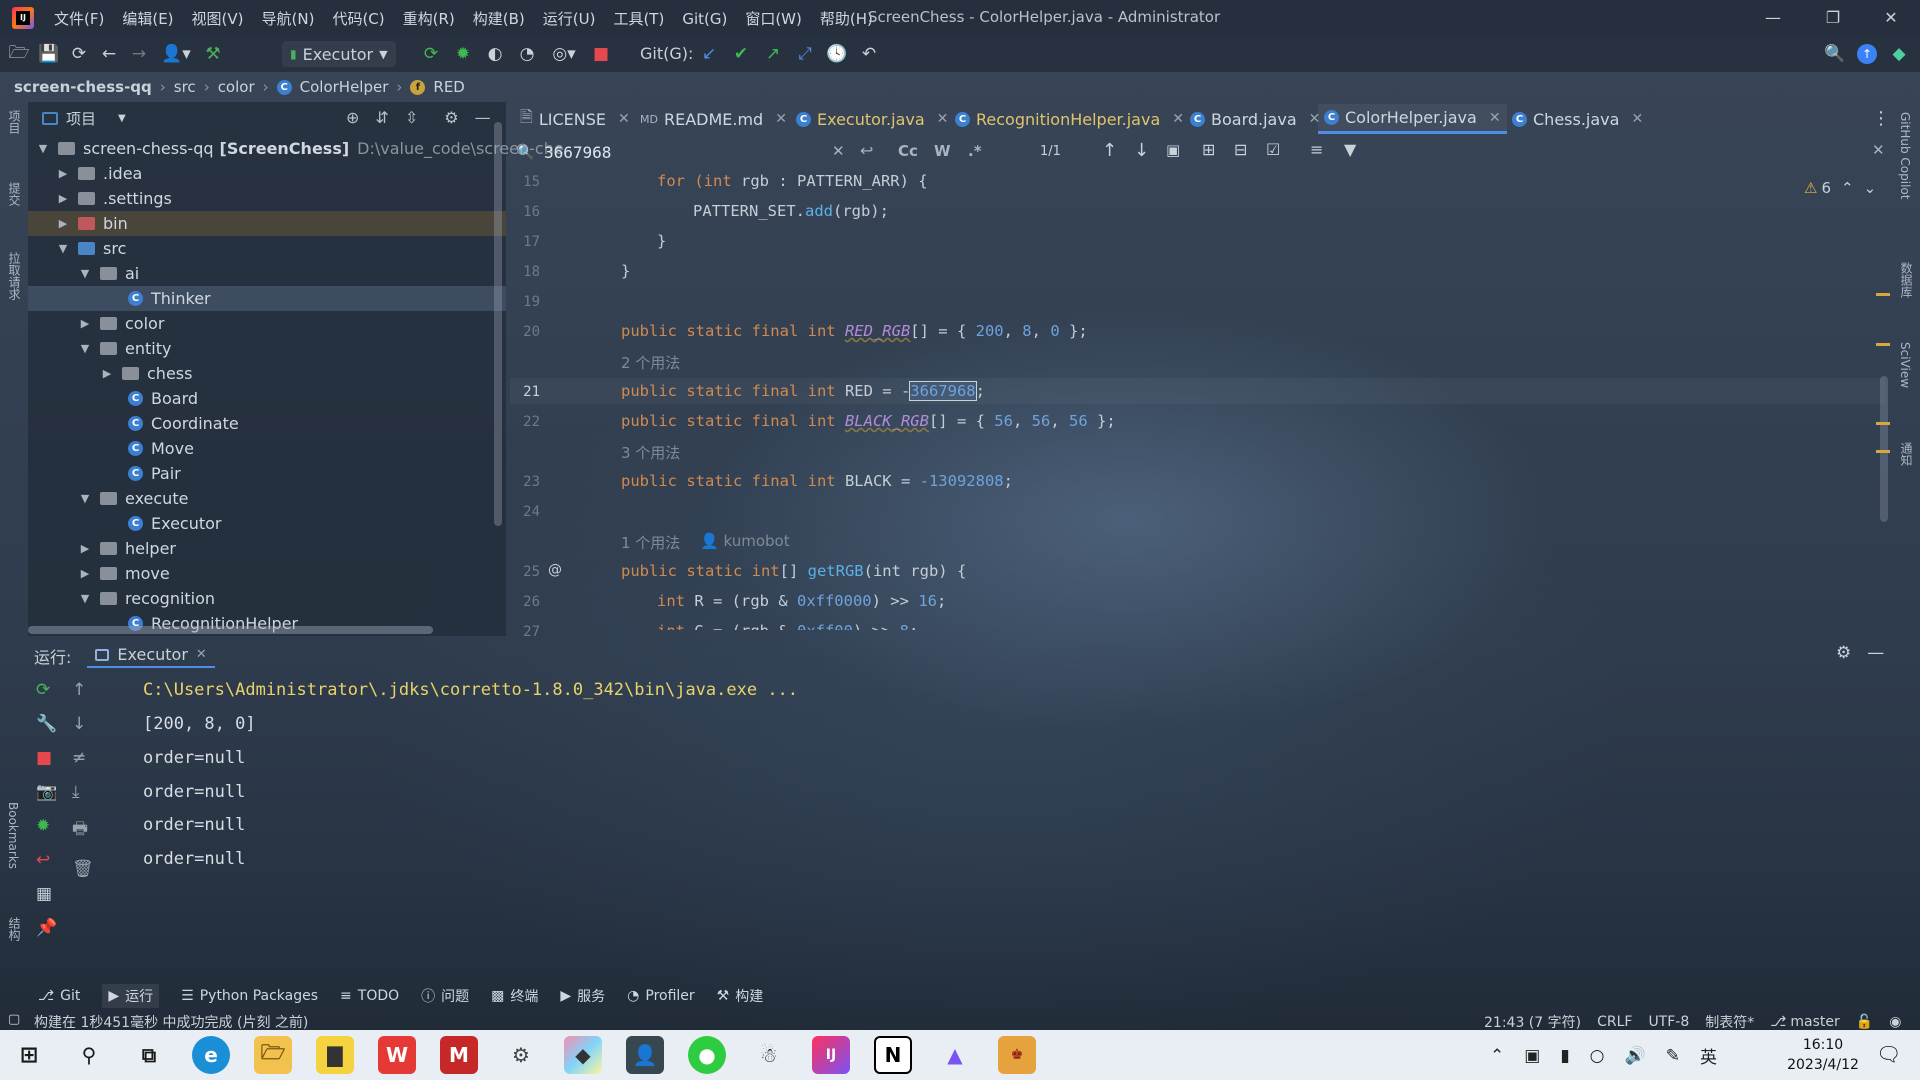 The height and width of the screenshot is (1080, 1920). Describe the element at coordinates (89, 1055) in the screenshot. I see `search-icon: ⚲` at that location.